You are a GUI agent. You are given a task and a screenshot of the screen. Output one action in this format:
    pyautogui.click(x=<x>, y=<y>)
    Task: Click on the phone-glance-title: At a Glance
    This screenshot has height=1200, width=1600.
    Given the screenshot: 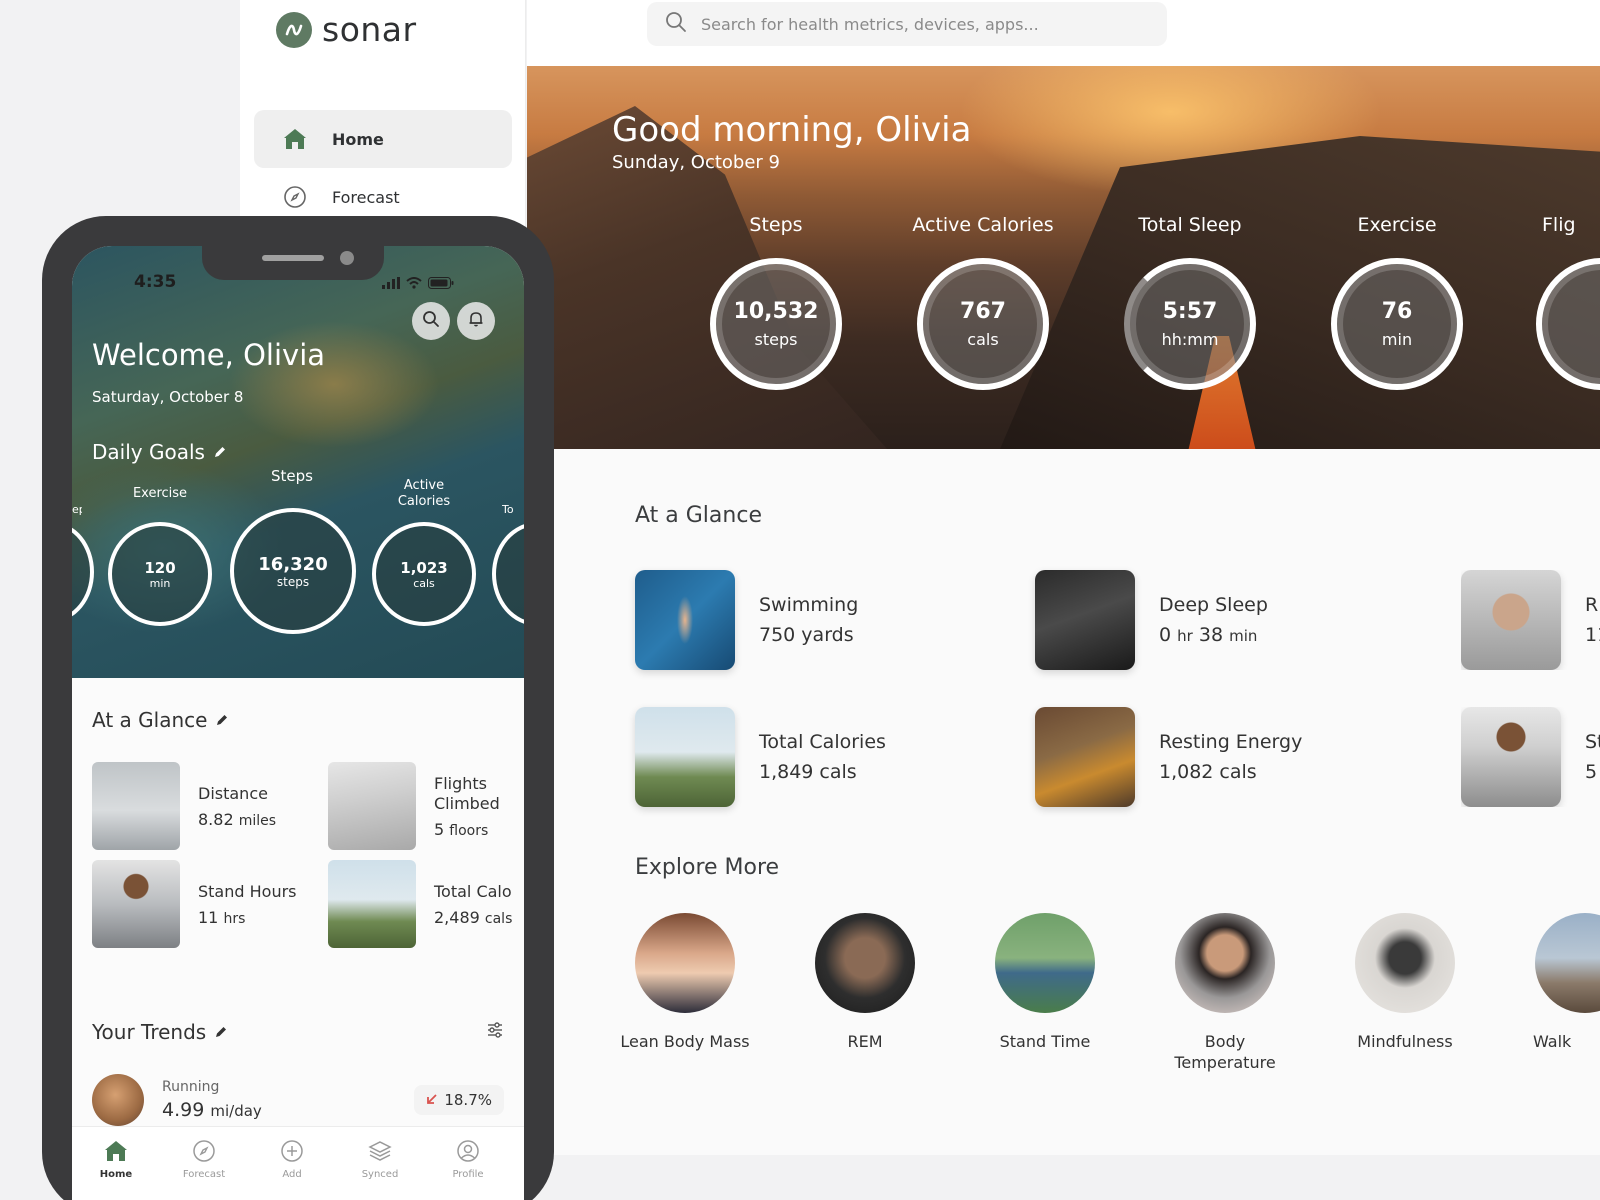 What is the action you would take?
    pyautogui.click(x=150, y=720)
    